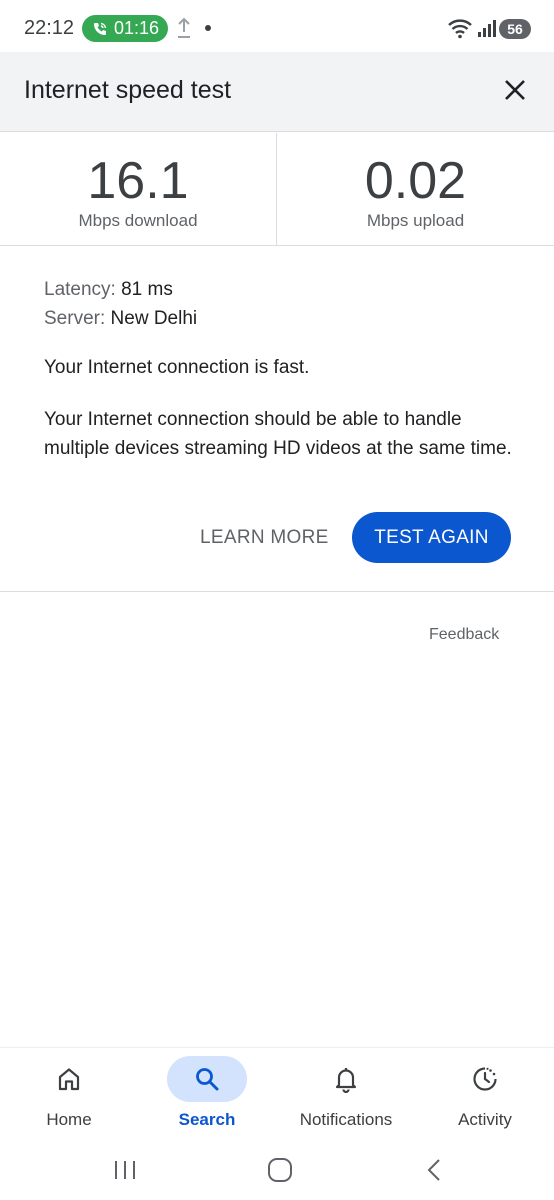  What do you see at coordinates (277, 26) in the screenshot?
I see `status-bar: 22:12 01:16 56` at bounding box center [277, 26].